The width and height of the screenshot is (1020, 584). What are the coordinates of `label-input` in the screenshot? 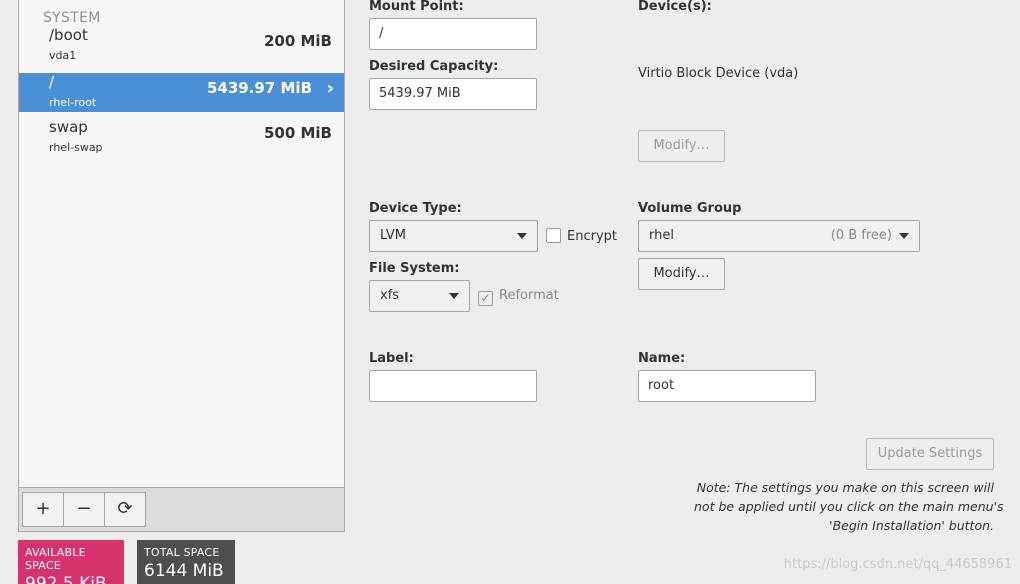 It's located at (453, 386).